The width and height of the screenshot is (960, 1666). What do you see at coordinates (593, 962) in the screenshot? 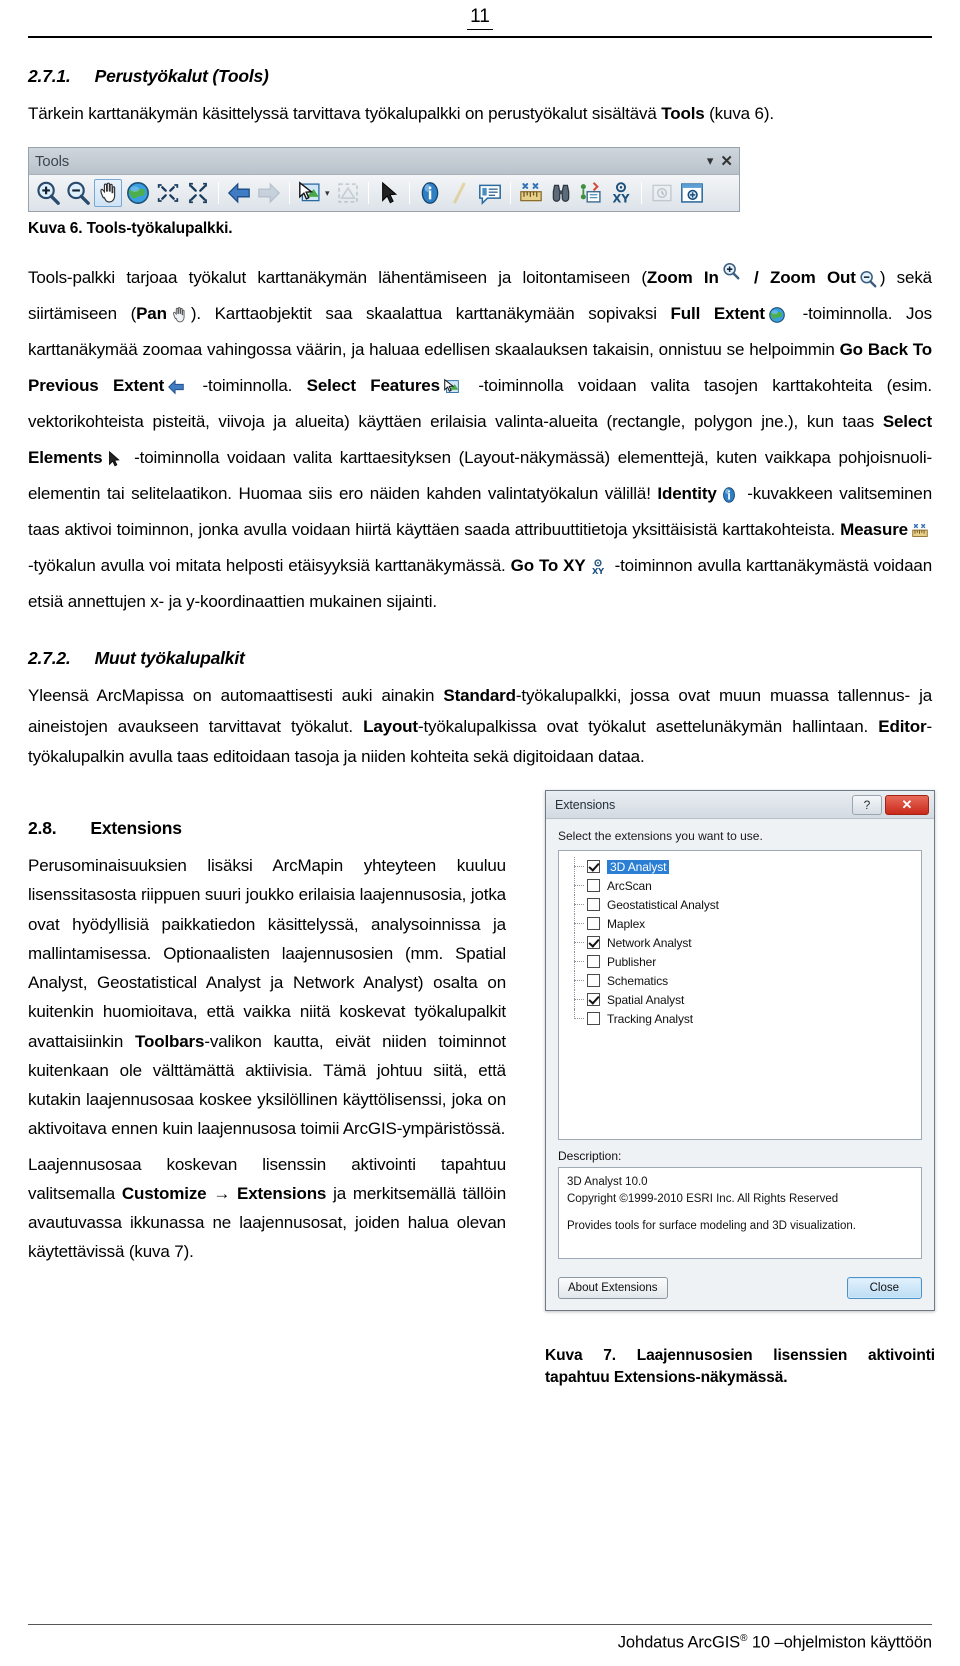
I see `checkbox-publisher` at bounding box center [593, 962].